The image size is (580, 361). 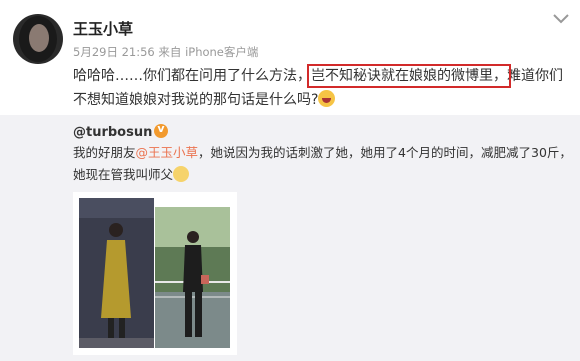 I want to click on repost-mention: @王玉小草, so click(x=167, y=152).